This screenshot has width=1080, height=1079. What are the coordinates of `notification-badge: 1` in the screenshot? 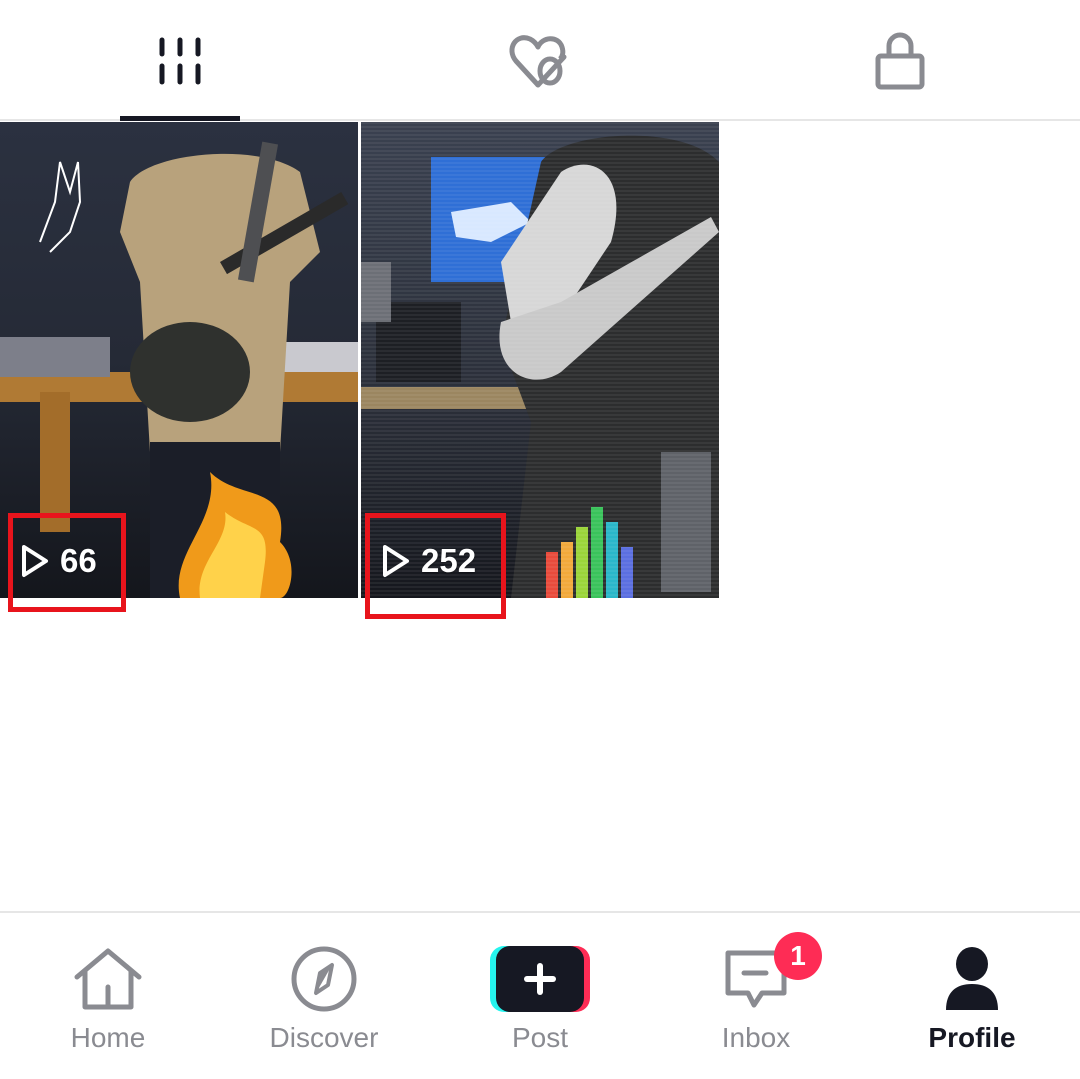 It's located at (798, 956).